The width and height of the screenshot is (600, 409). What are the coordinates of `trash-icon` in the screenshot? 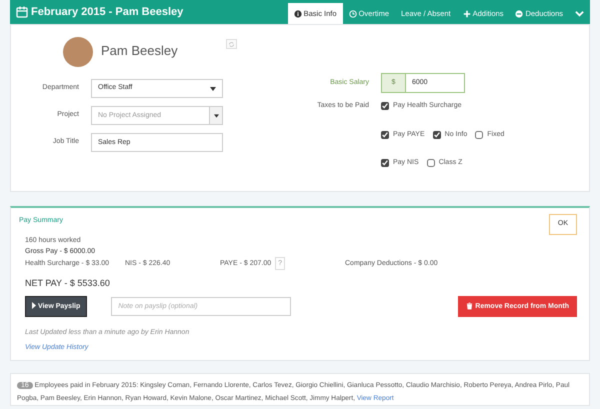 It's located at (470, 306).